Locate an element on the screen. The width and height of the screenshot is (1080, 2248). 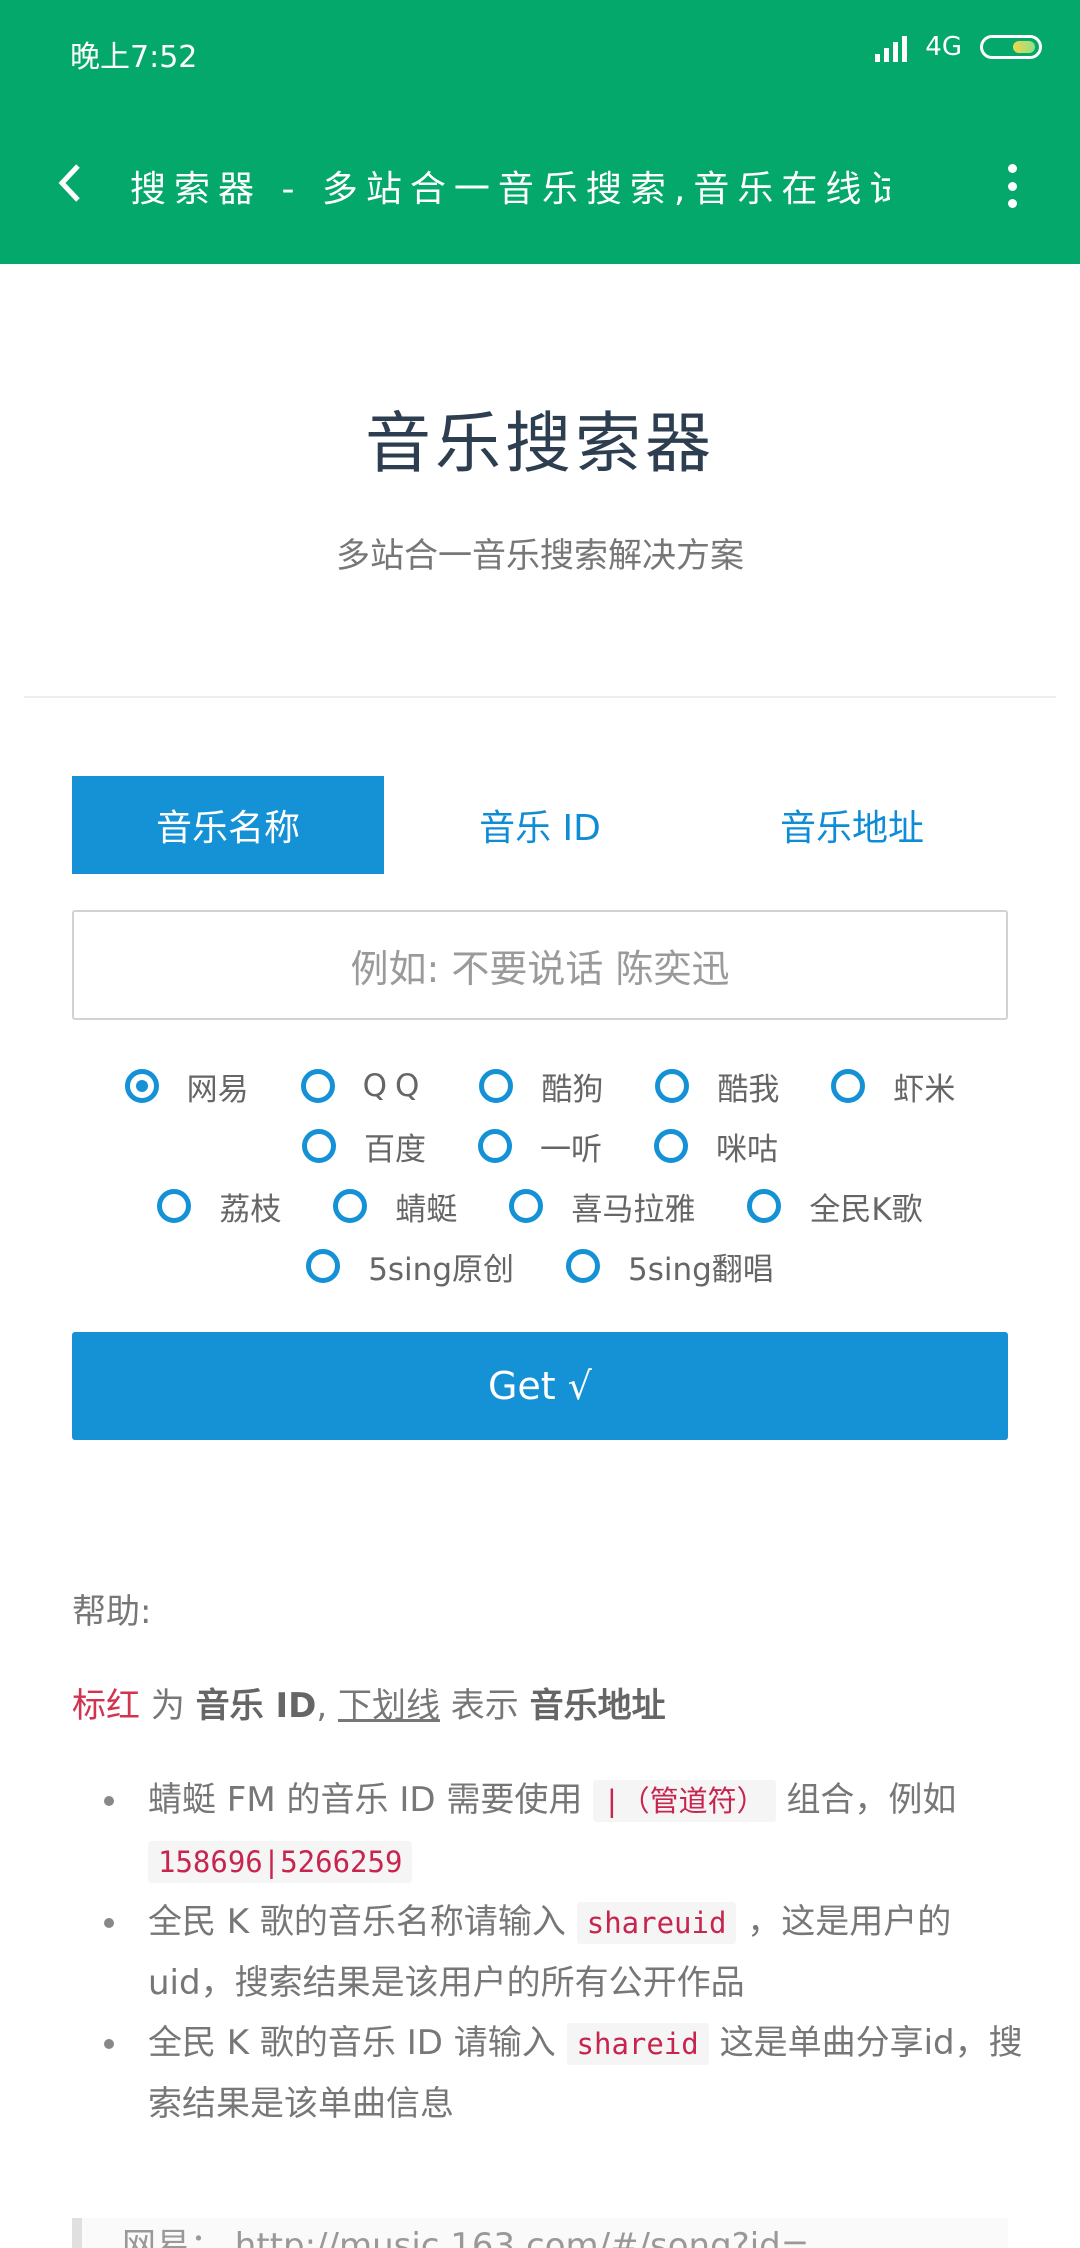
tab-music-id: 音乐 ID is located at coordinates (540, 825).